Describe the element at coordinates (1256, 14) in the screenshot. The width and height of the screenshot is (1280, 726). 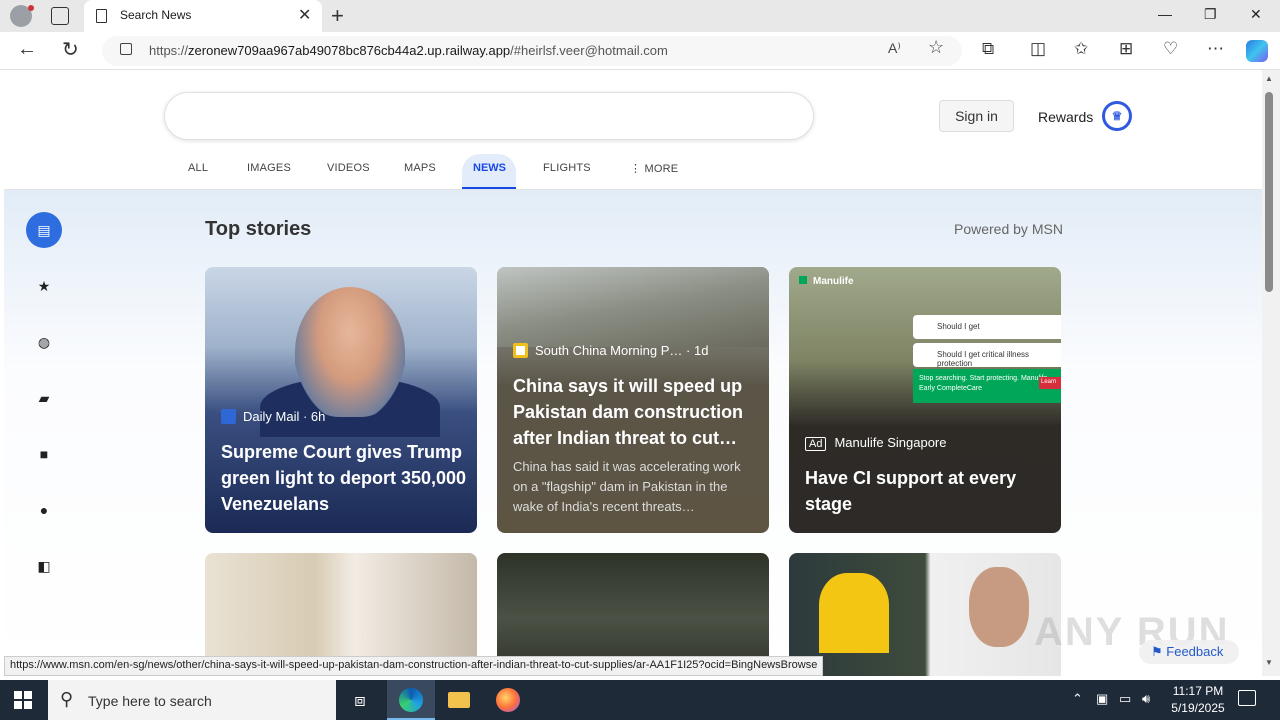
I see `close-window-button: ✕` at that location.